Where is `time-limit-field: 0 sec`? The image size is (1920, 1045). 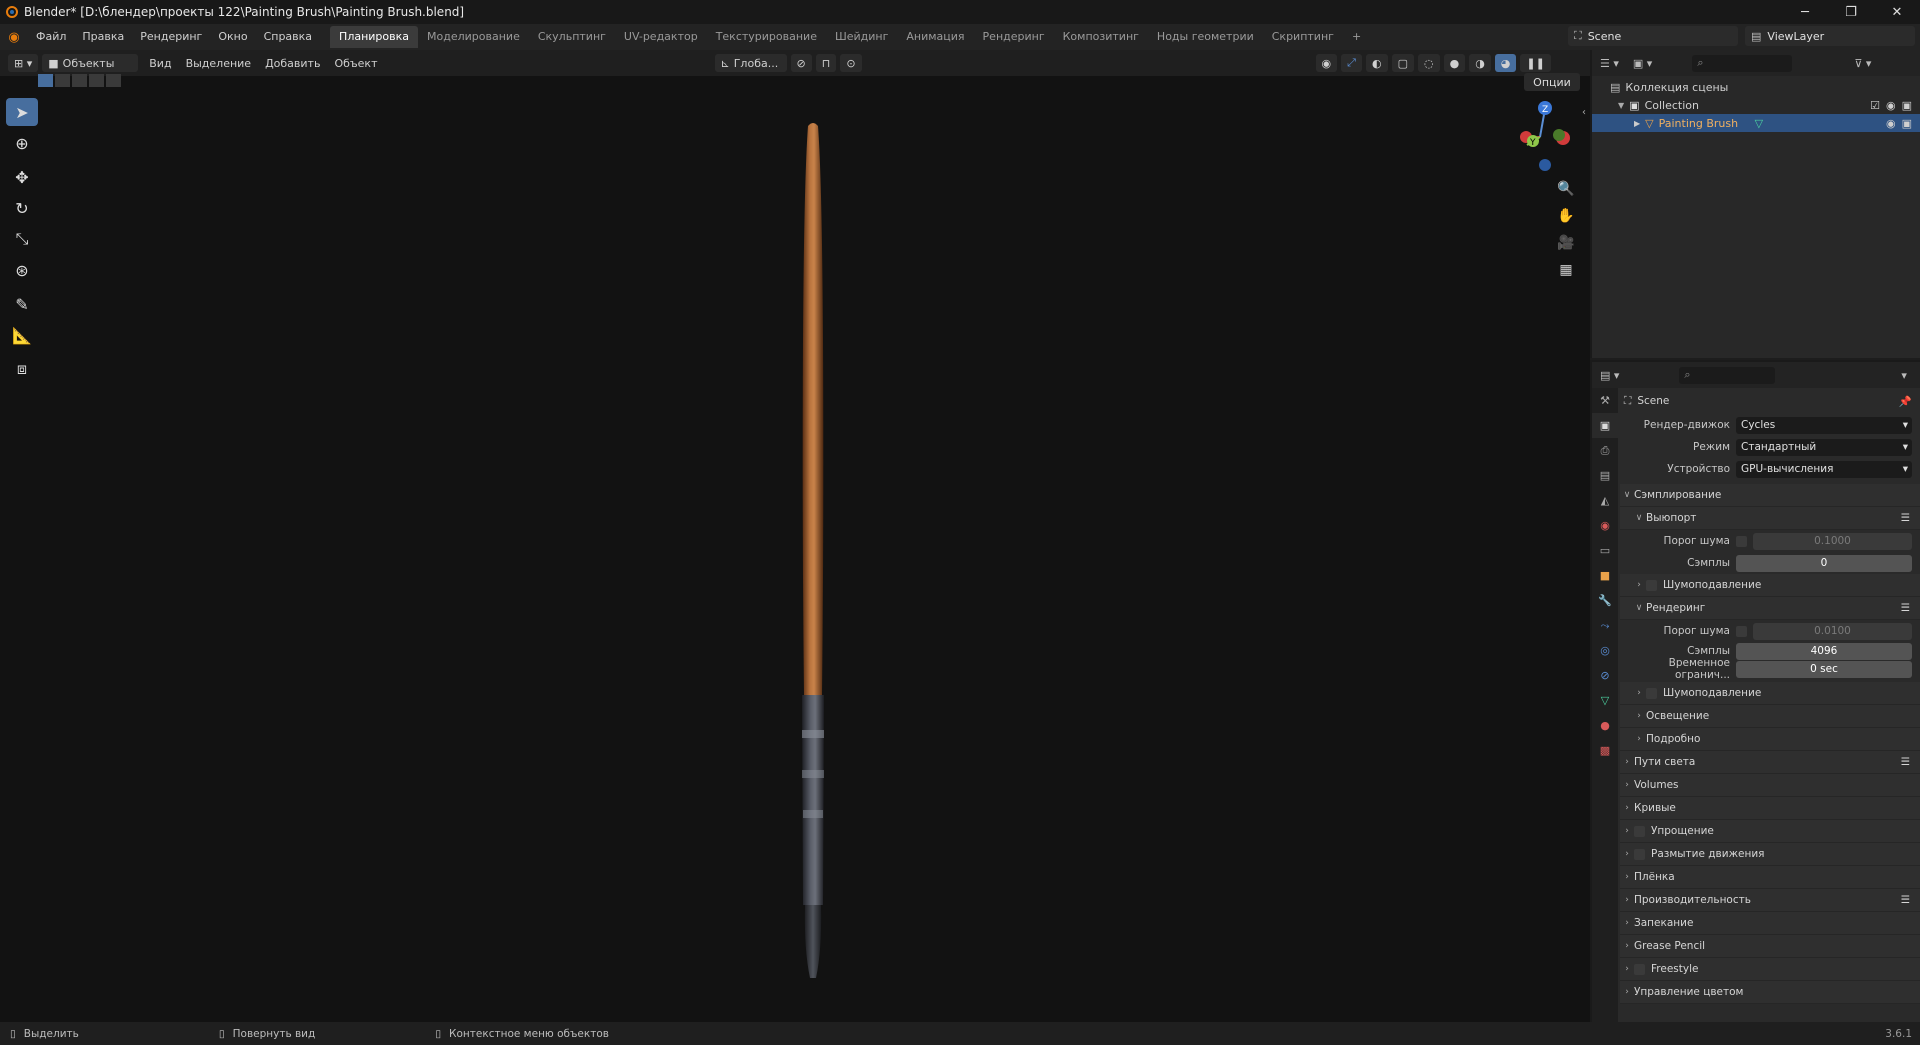 time-limit-field: 0 sec is located at coordinates (1824, 669).